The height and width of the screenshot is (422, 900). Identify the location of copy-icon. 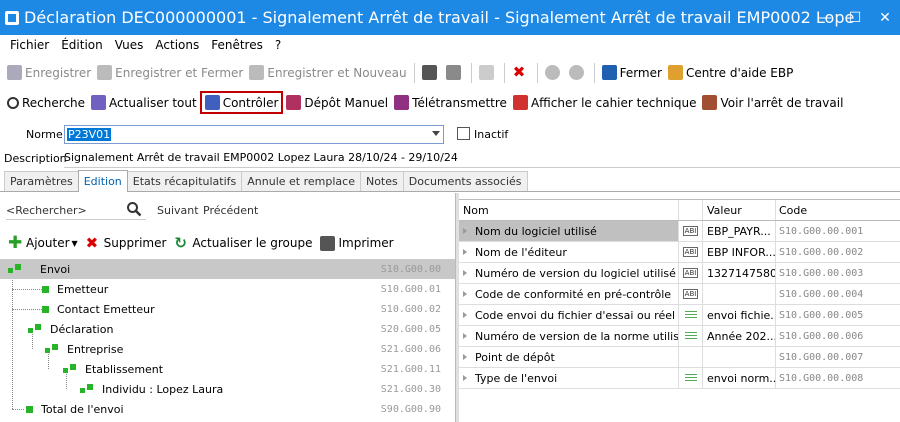
(486, 72).